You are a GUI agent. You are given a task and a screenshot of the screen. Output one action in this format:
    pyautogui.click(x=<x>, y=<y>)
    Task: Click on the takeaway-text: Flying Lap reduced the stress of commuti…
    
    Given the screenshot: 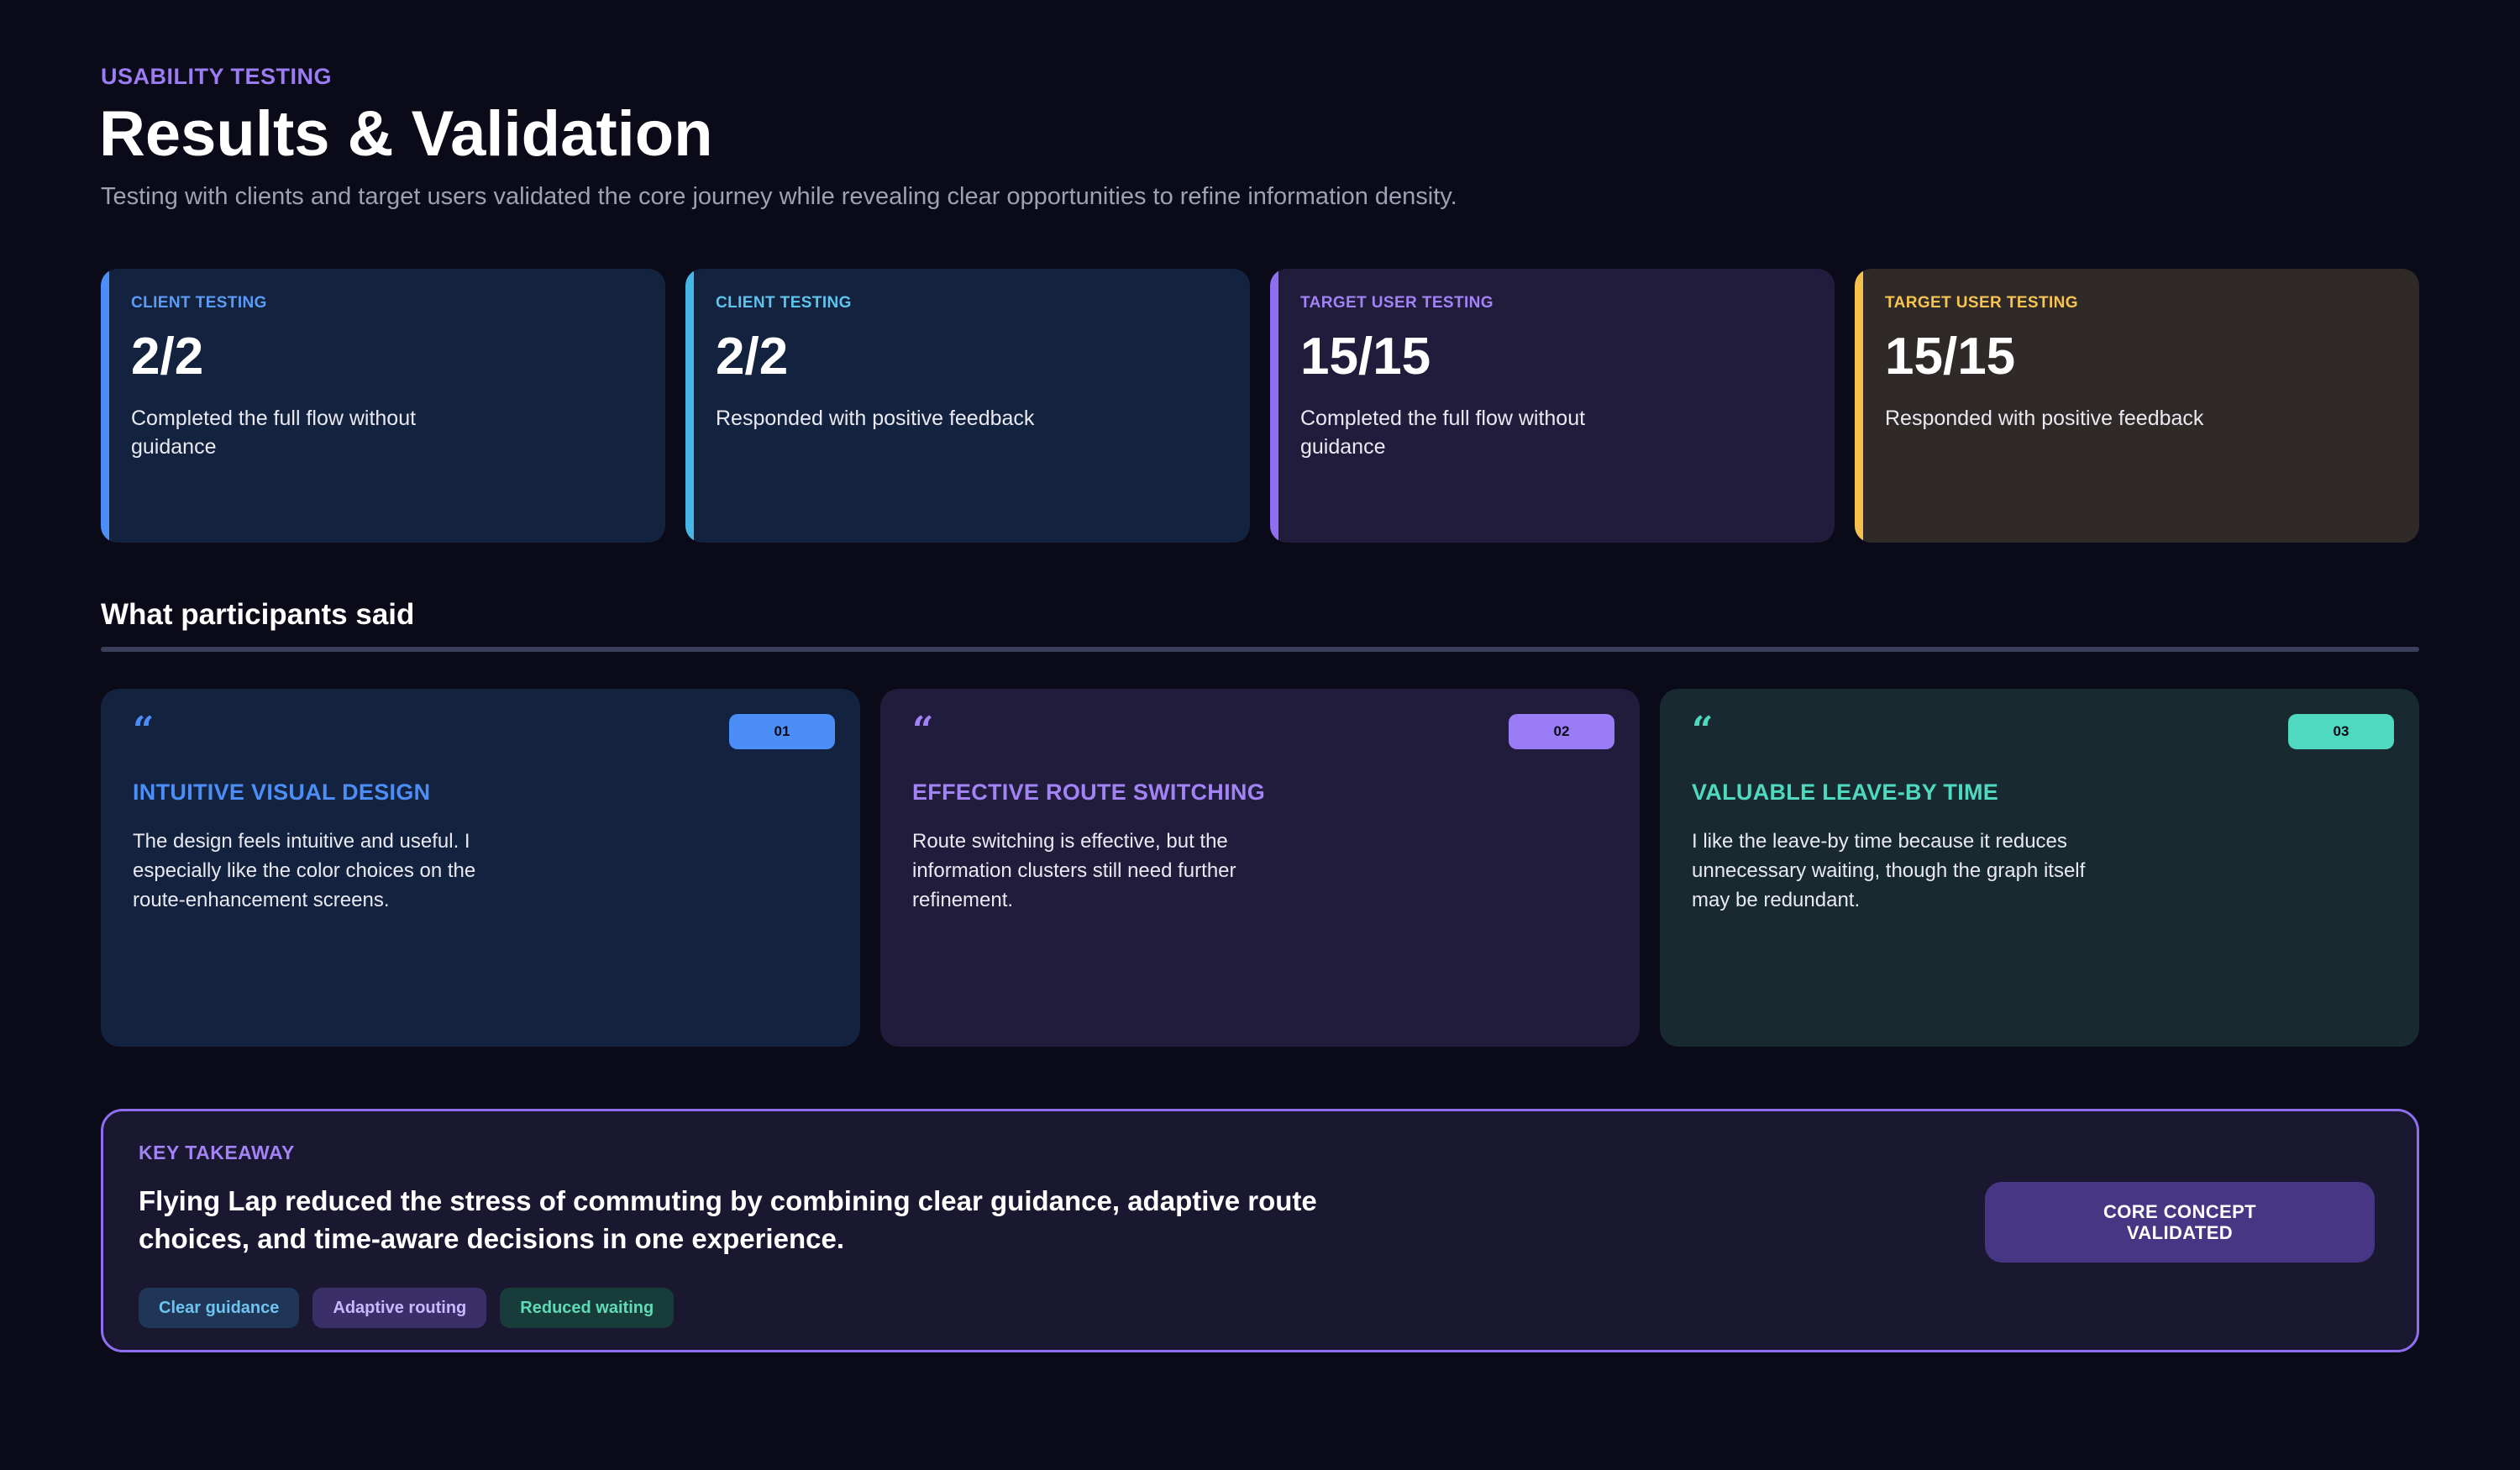 What is the action you would take?
    pyautogui.click(x=728, y=1219)
    